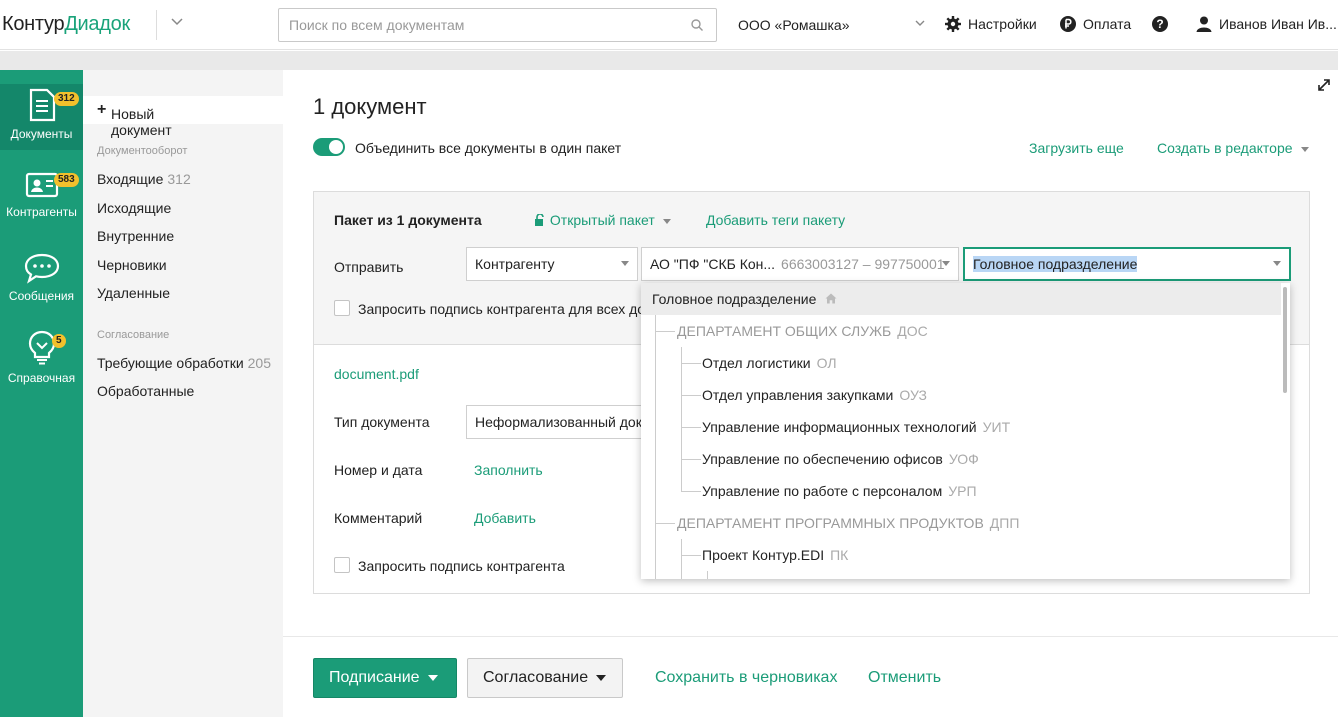  Describe the element at coordinates (961, 331) in the screenshot. I see `dropdown-option: ДЕПАРТАМЕНТ ОБЩИХ СЛУЖБ ДОС` at that location.